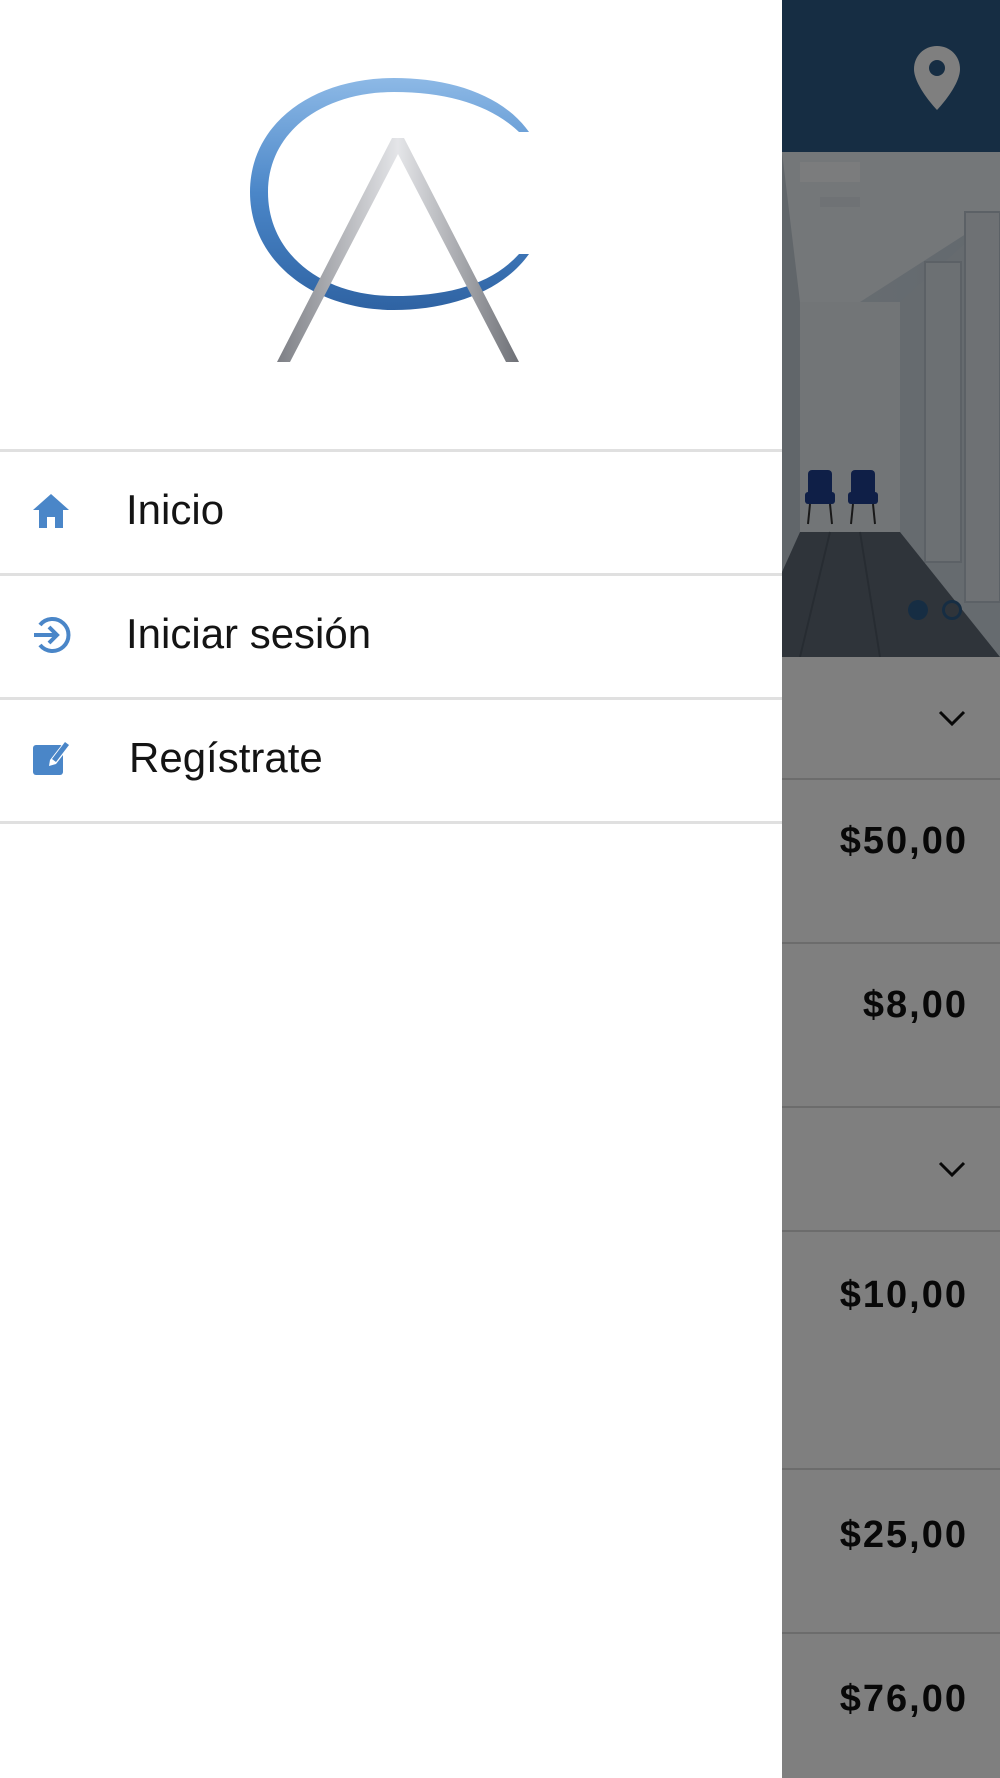 This screenshot has height=1778, width=1000. I want to click on company-logo, so click(389, 220).